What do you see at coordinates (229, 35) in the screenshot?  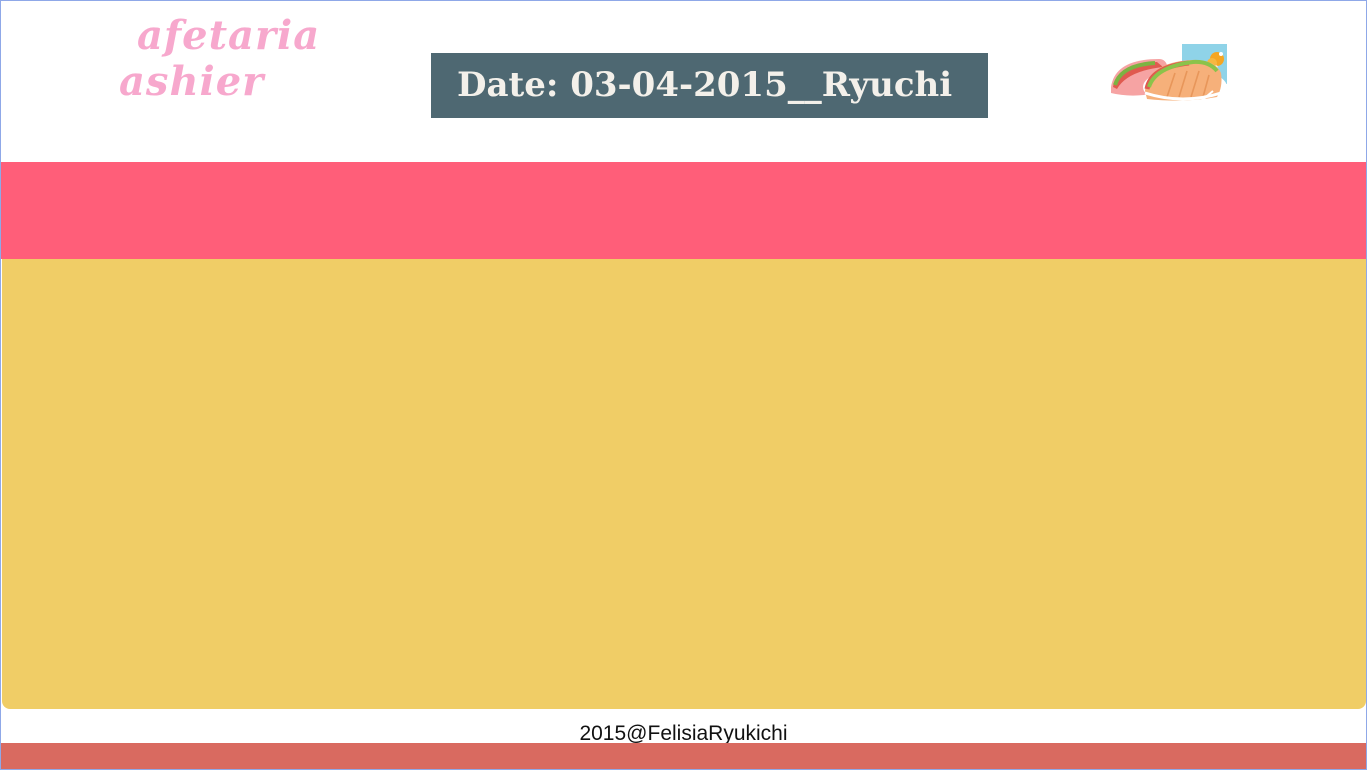 I see `logo-line-1: afetaria` at bounding box center [229, 35].